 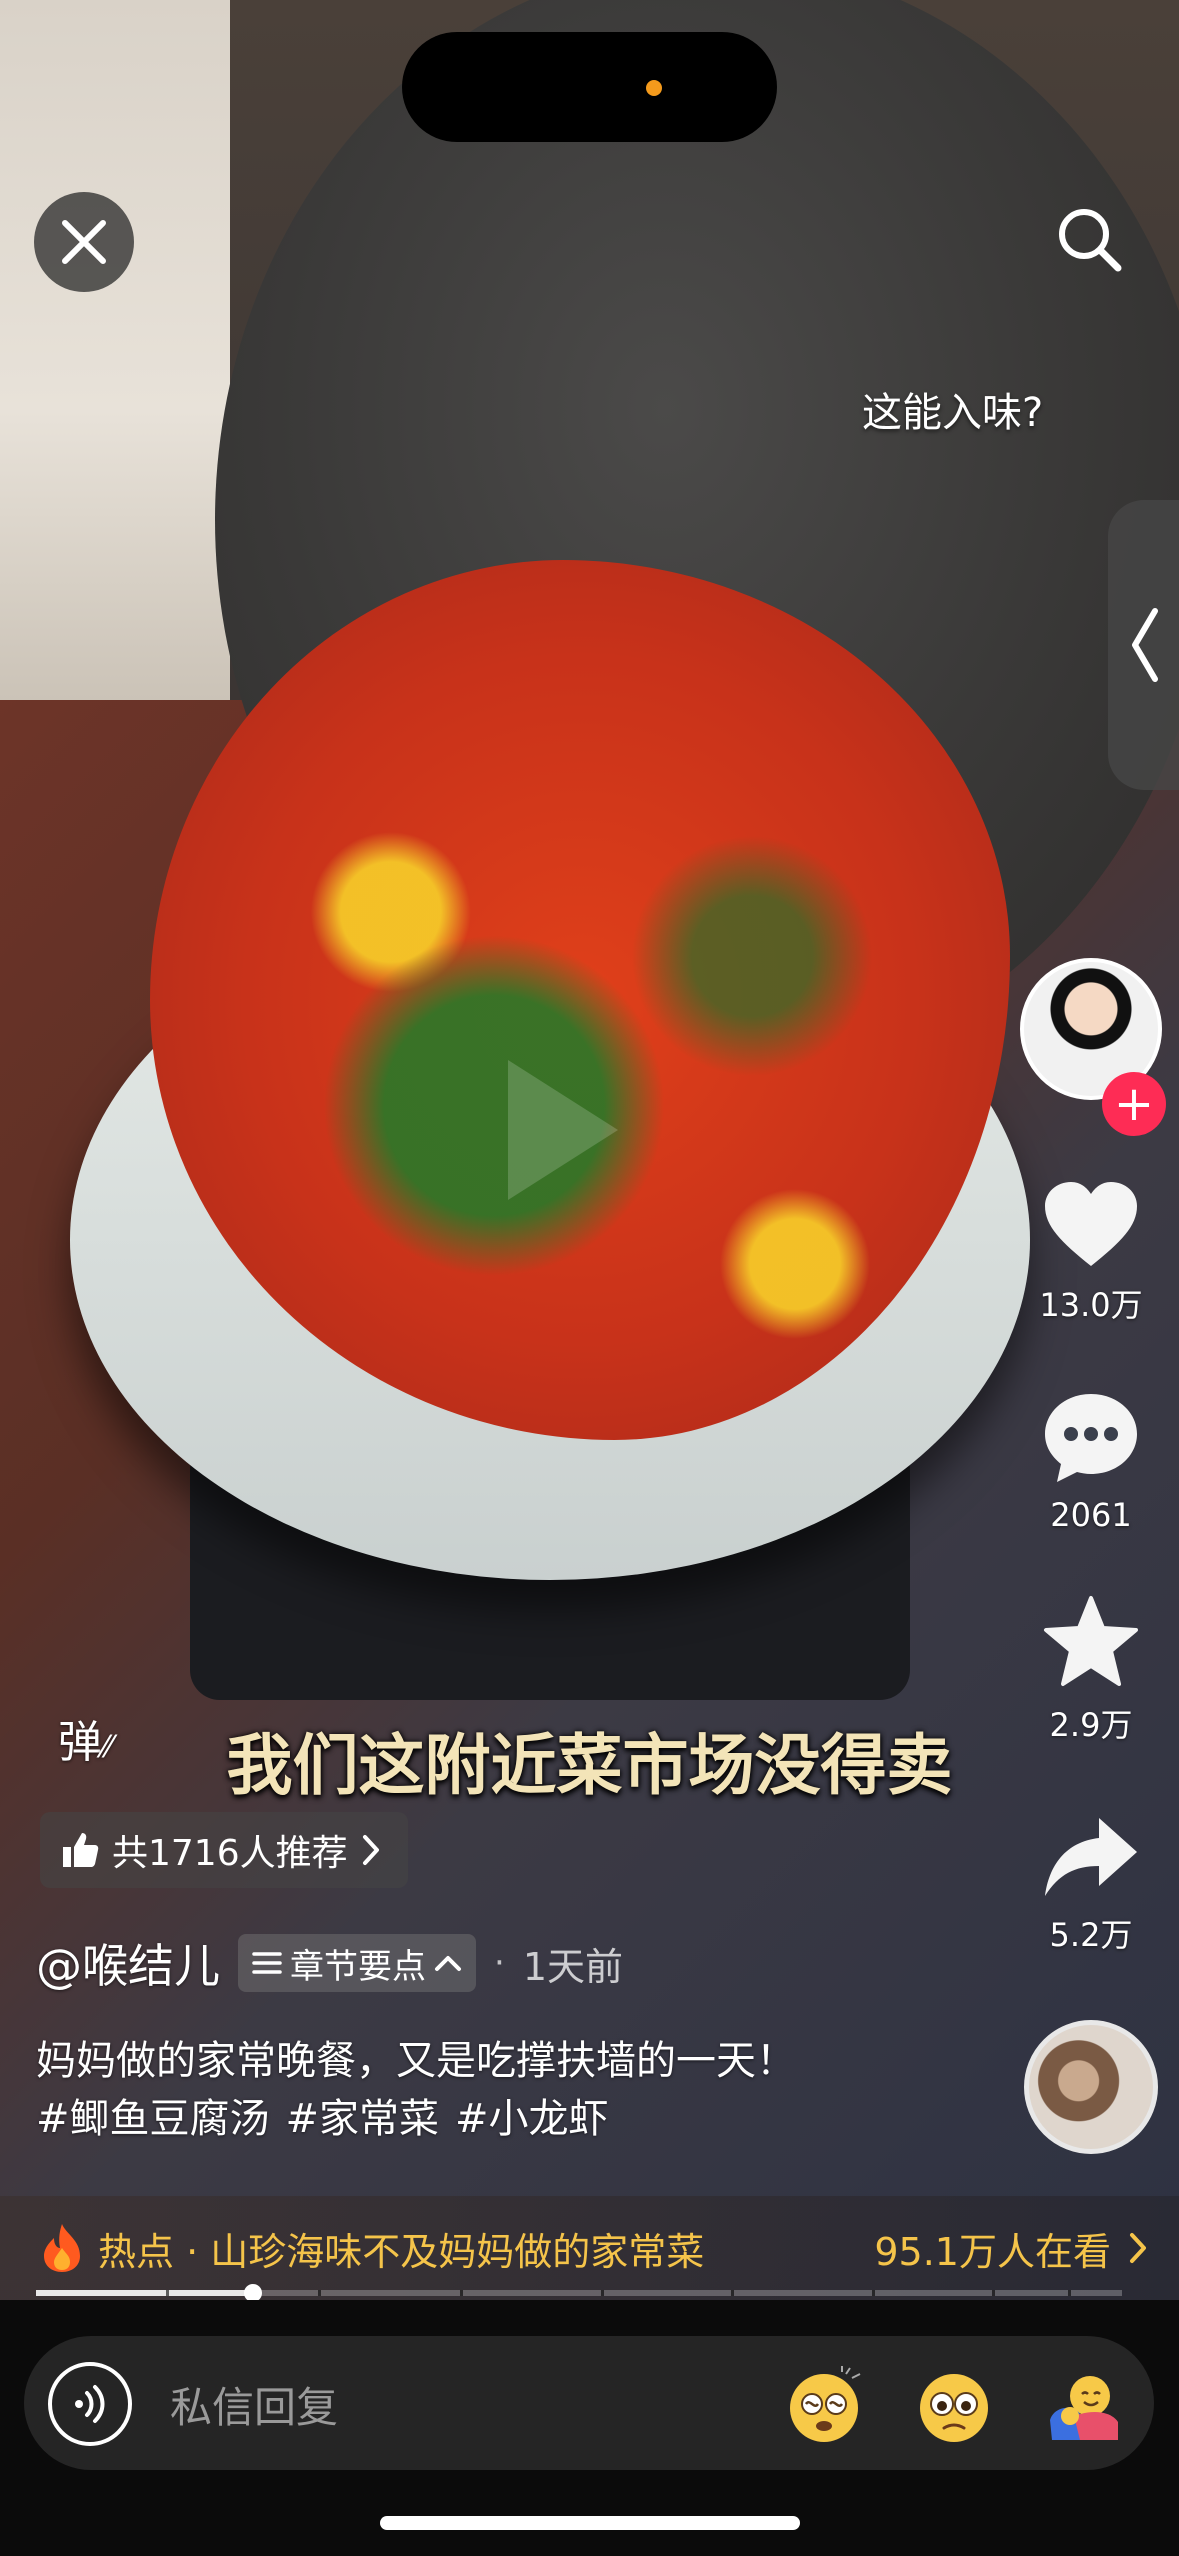 I want to click on hashtag: #家常菜, so click(x=363, y=2119).